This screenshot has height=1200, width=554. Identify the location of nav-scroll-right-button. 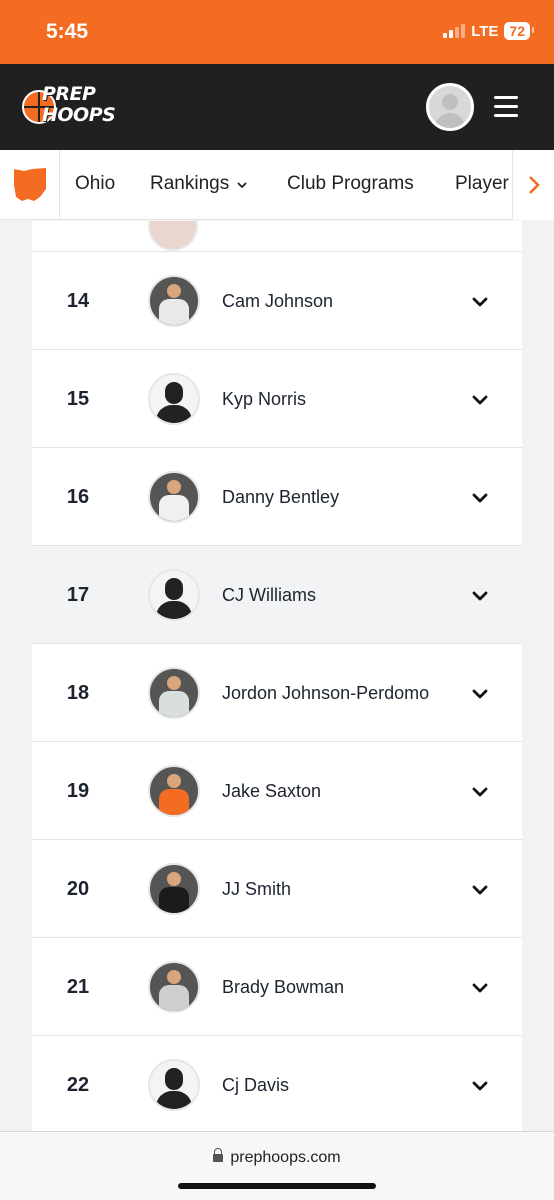
(533, 185).